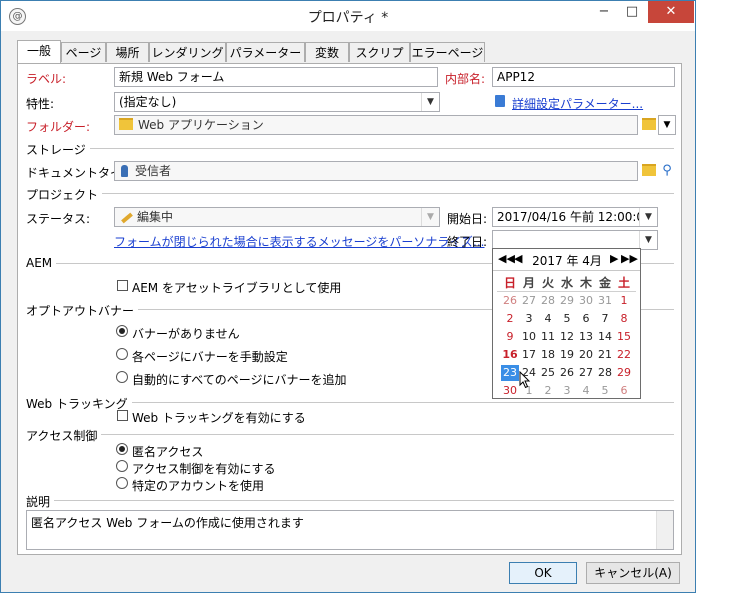 Image resolution: width=729 pixels, height=597 pixels. What do you see at coordinates (614, 259) in the screenshot?
I see `next-month-icon: ▶` at bounding box center [614, 259].